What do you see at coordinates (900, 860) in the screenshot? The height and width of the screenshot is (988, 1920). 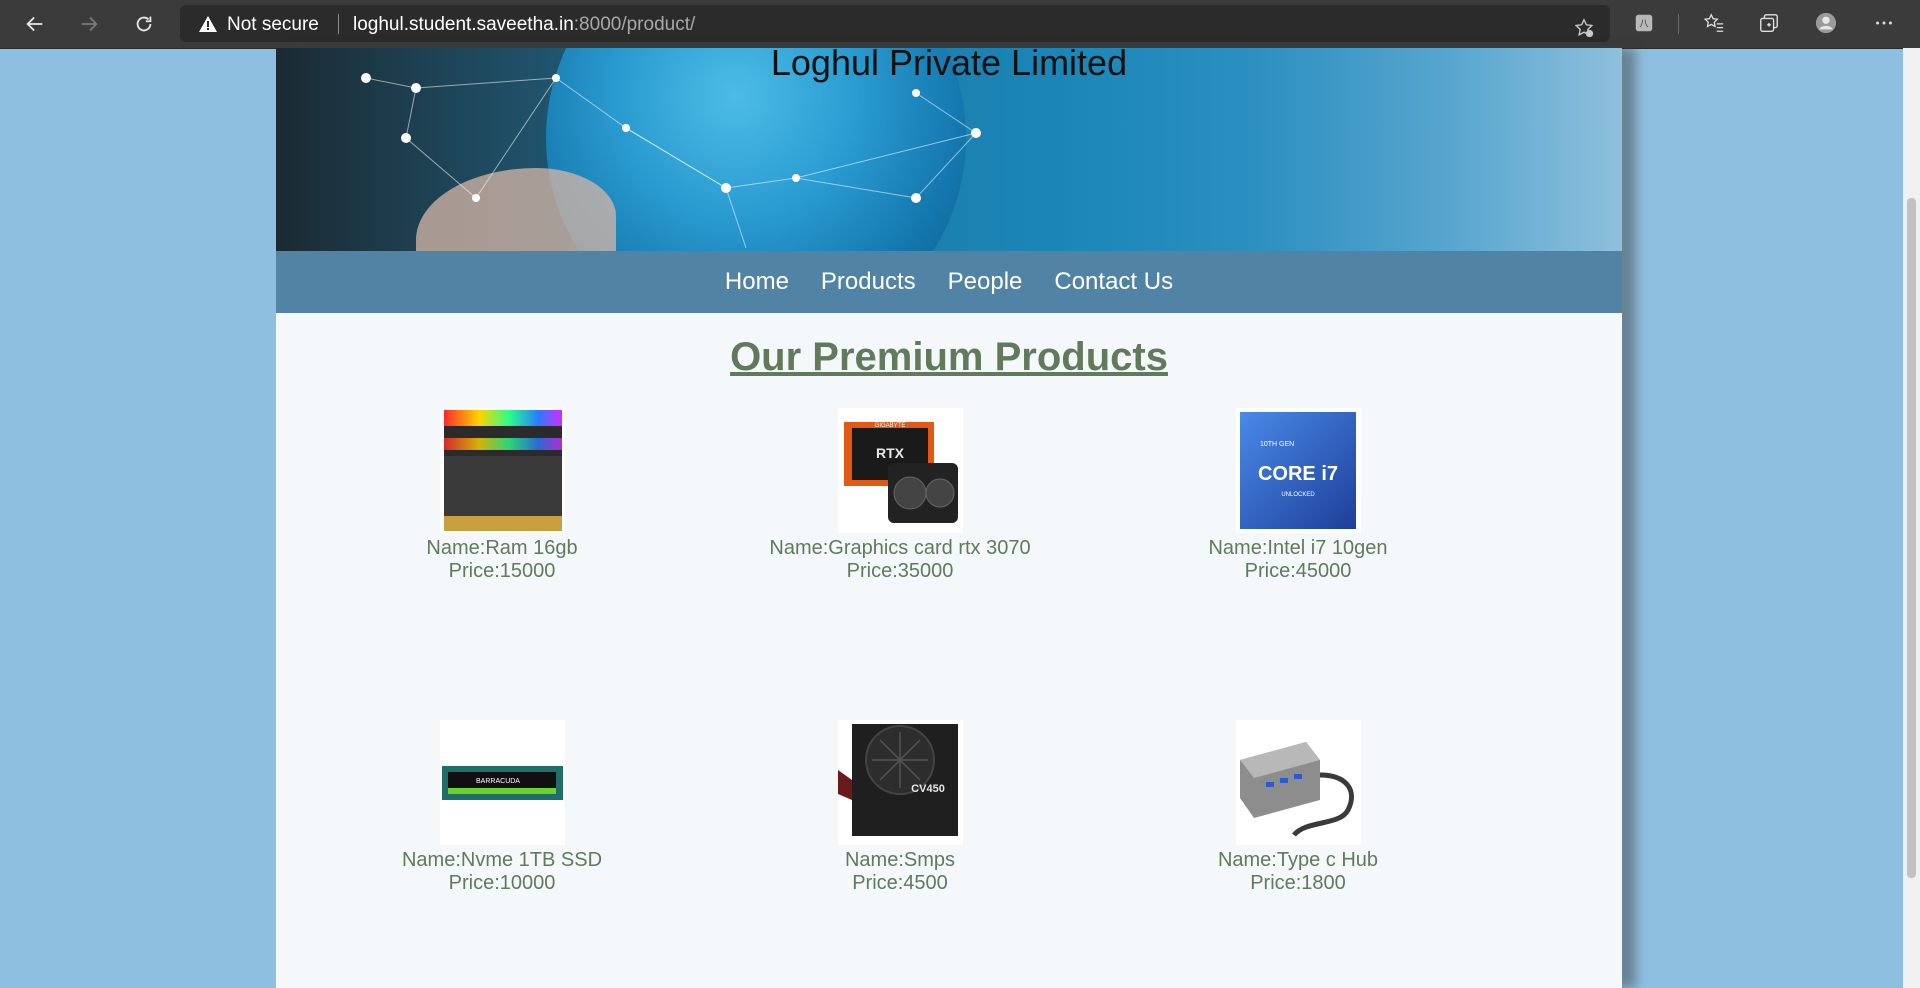 I see `product-name: Name:Smps` at bounding box center [900, 860].